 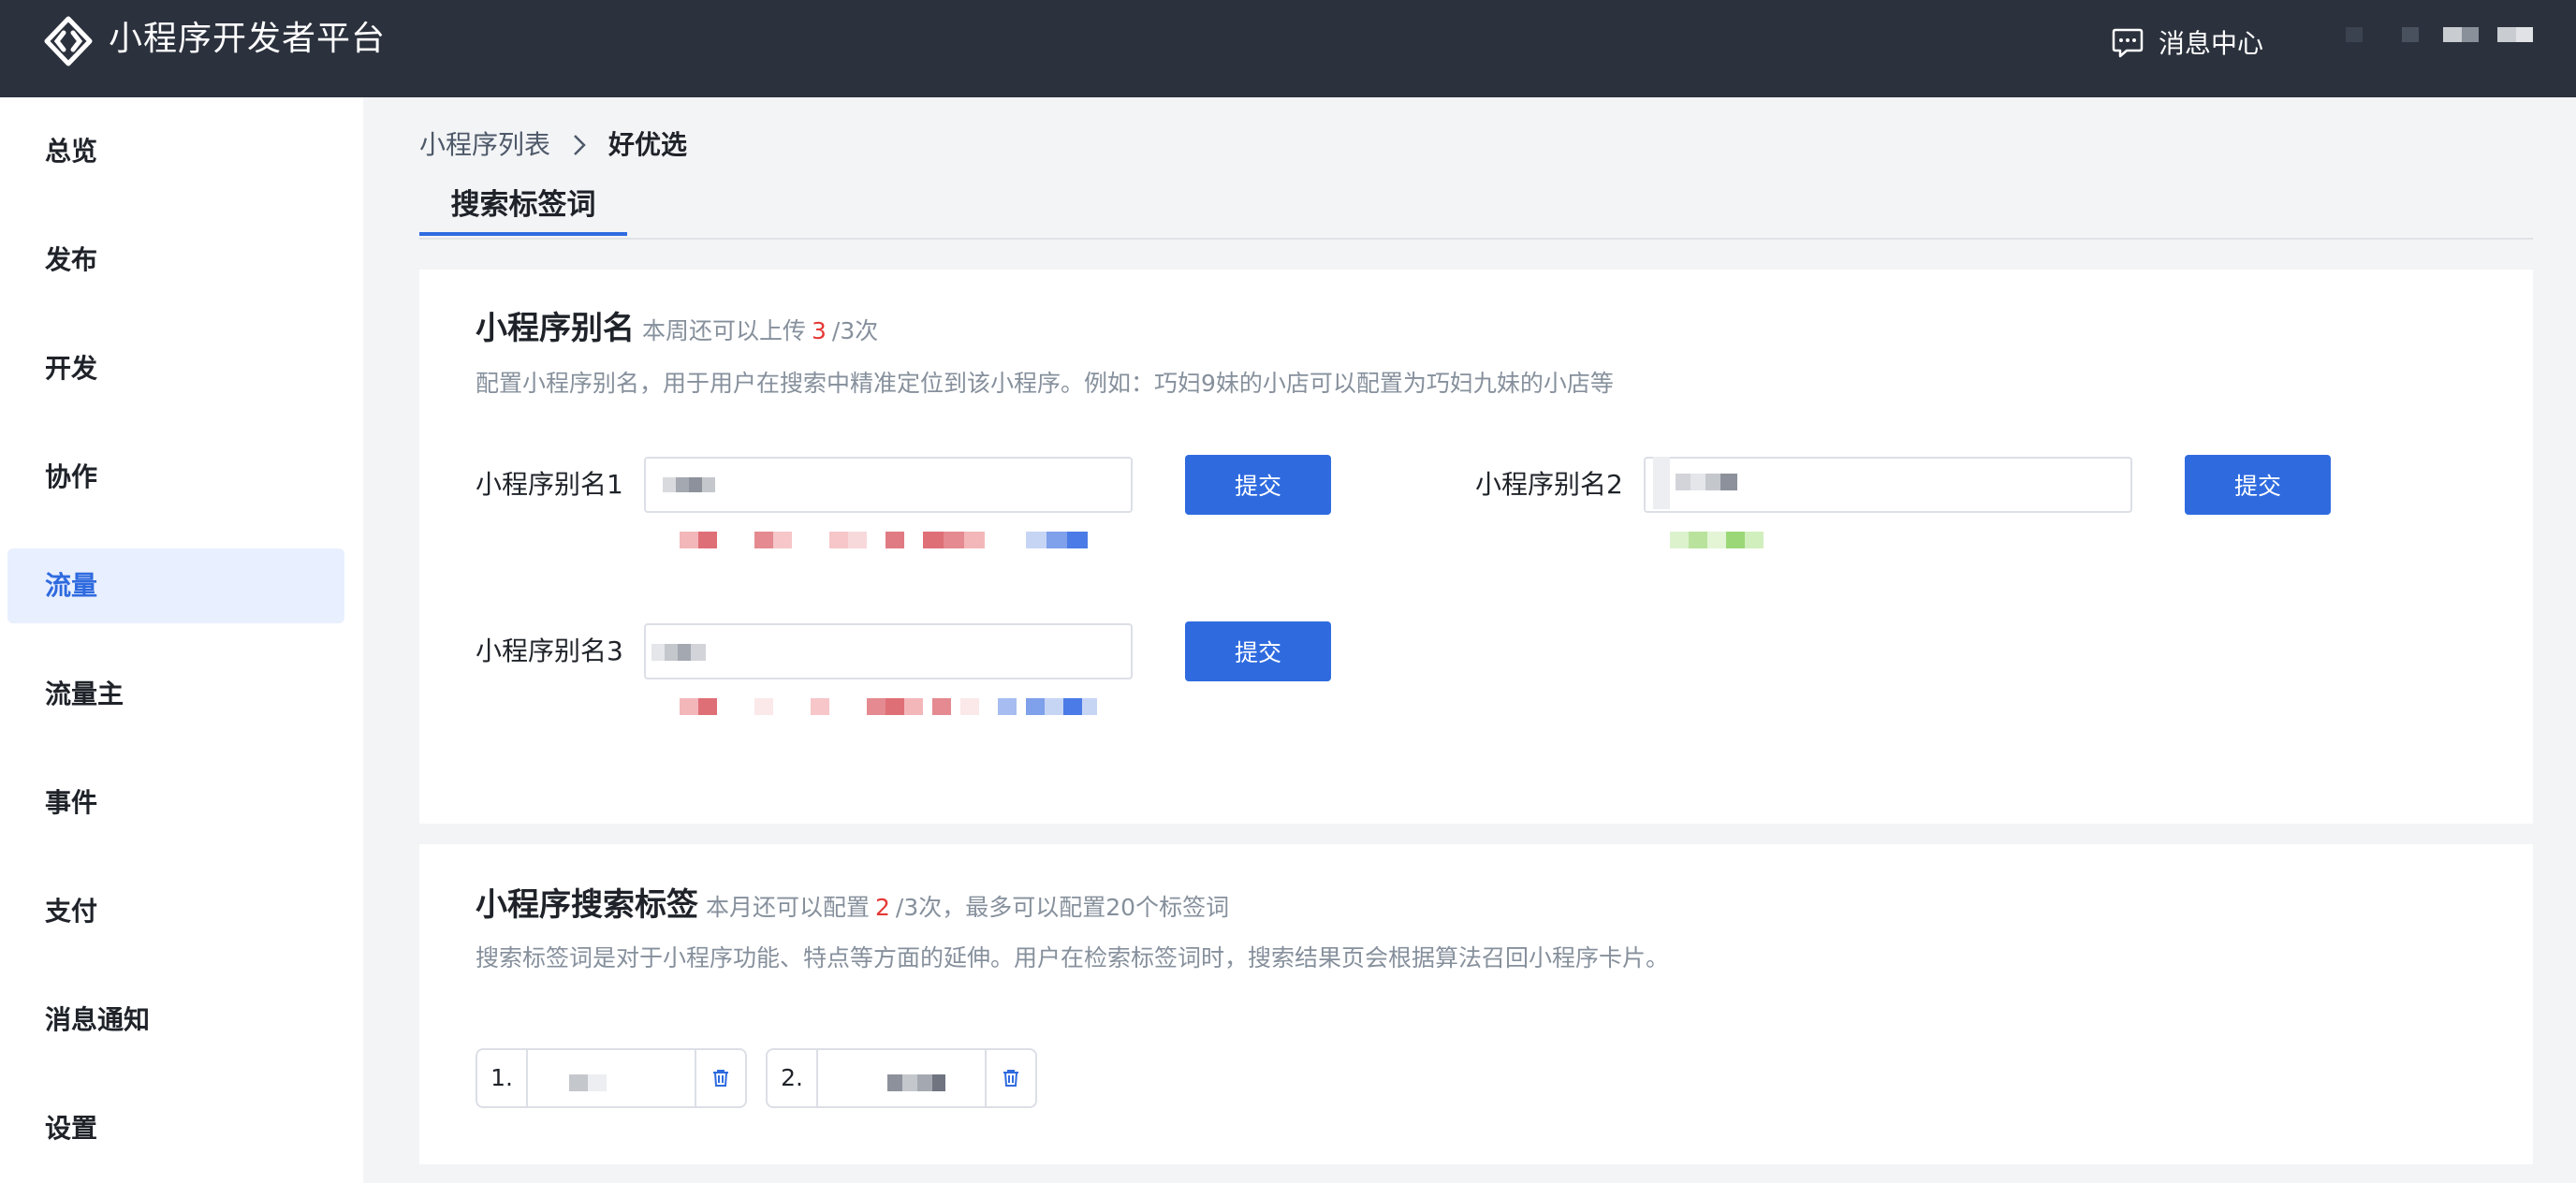 I want to click on alias3-input, so click(x=888, y=651).